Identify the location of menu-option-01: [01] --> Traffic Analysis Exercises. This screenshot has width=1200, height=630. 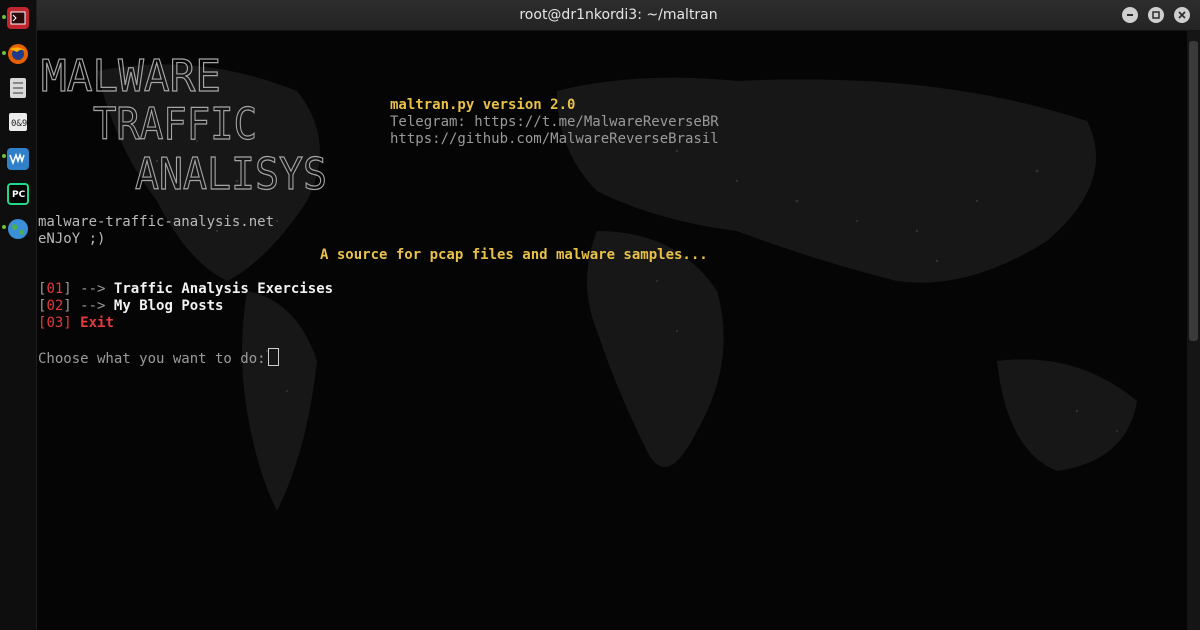
(185, 289).